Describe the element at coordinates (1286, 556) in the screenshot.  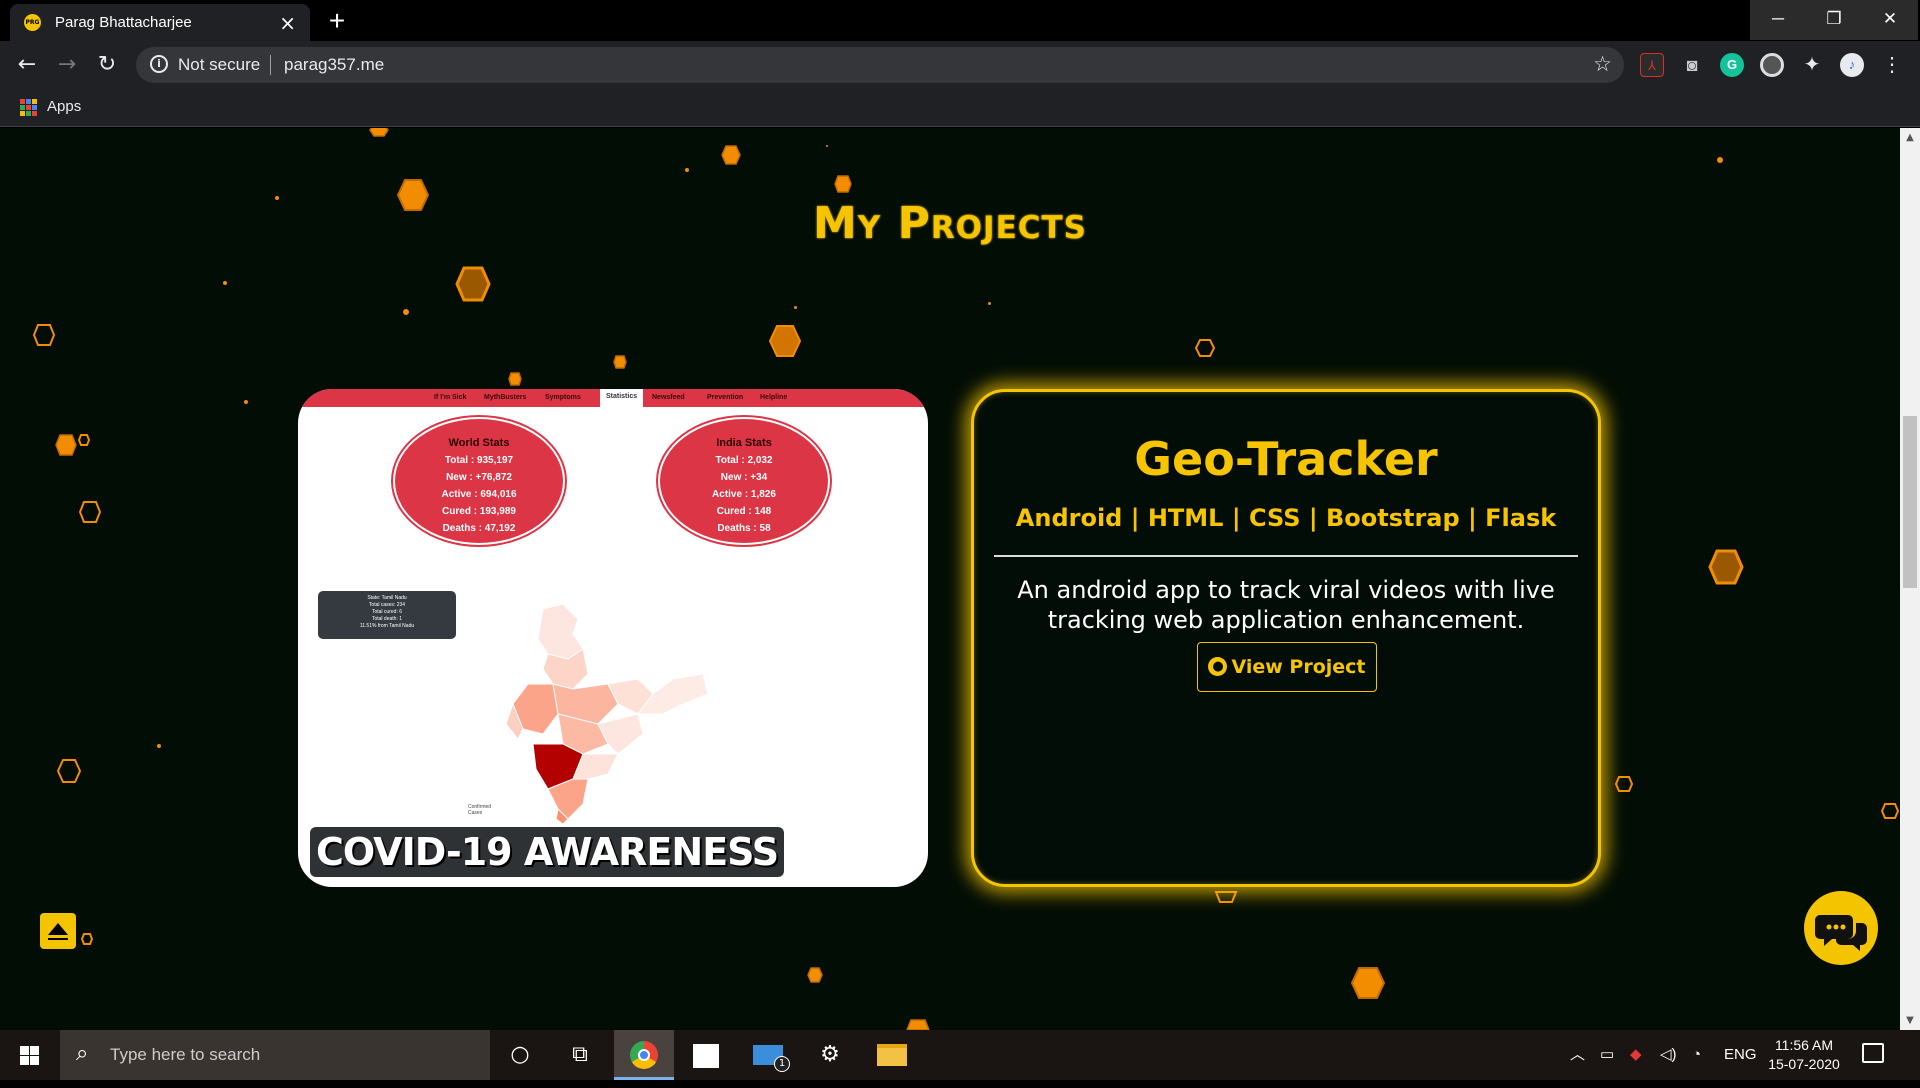
I see `card-divider` at that location.